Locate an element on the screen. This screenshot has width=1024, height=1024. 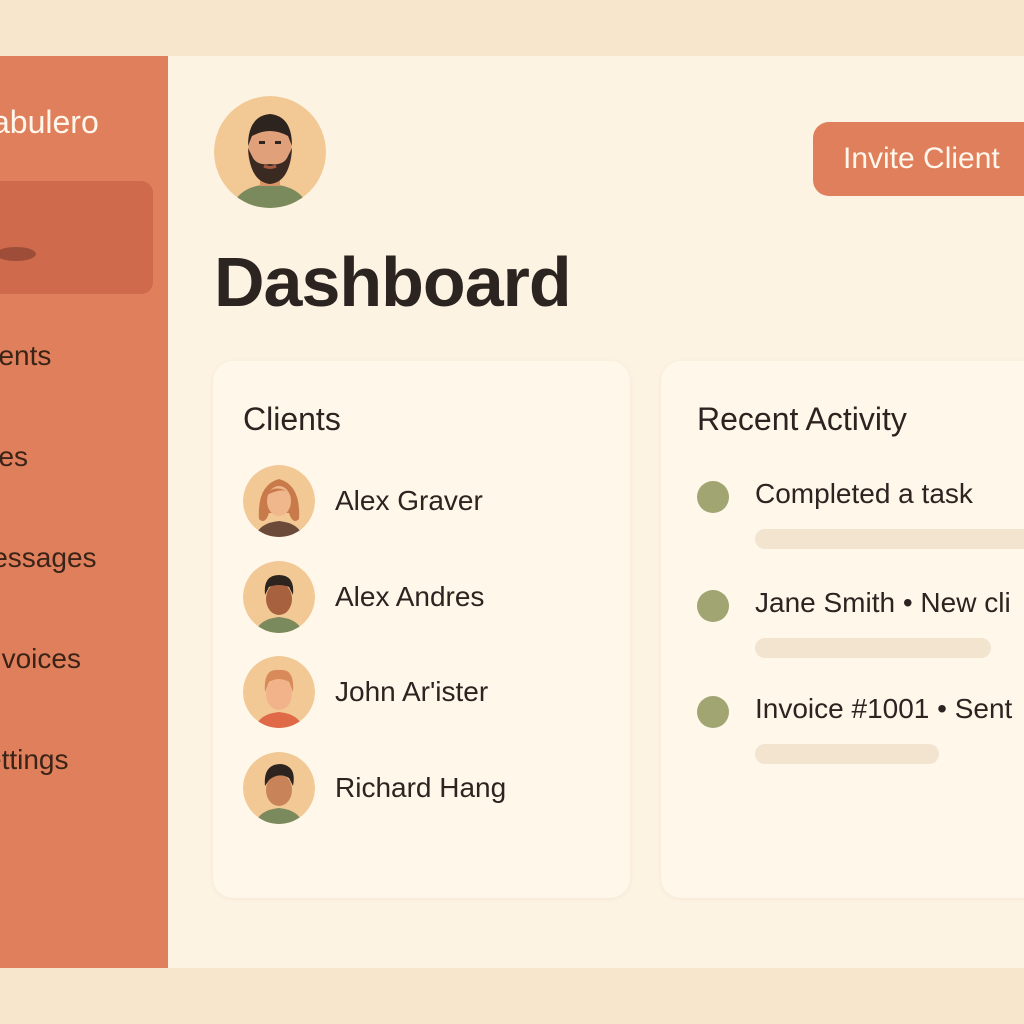
client-row: Alex Graver is located at coordinates (423, 501).